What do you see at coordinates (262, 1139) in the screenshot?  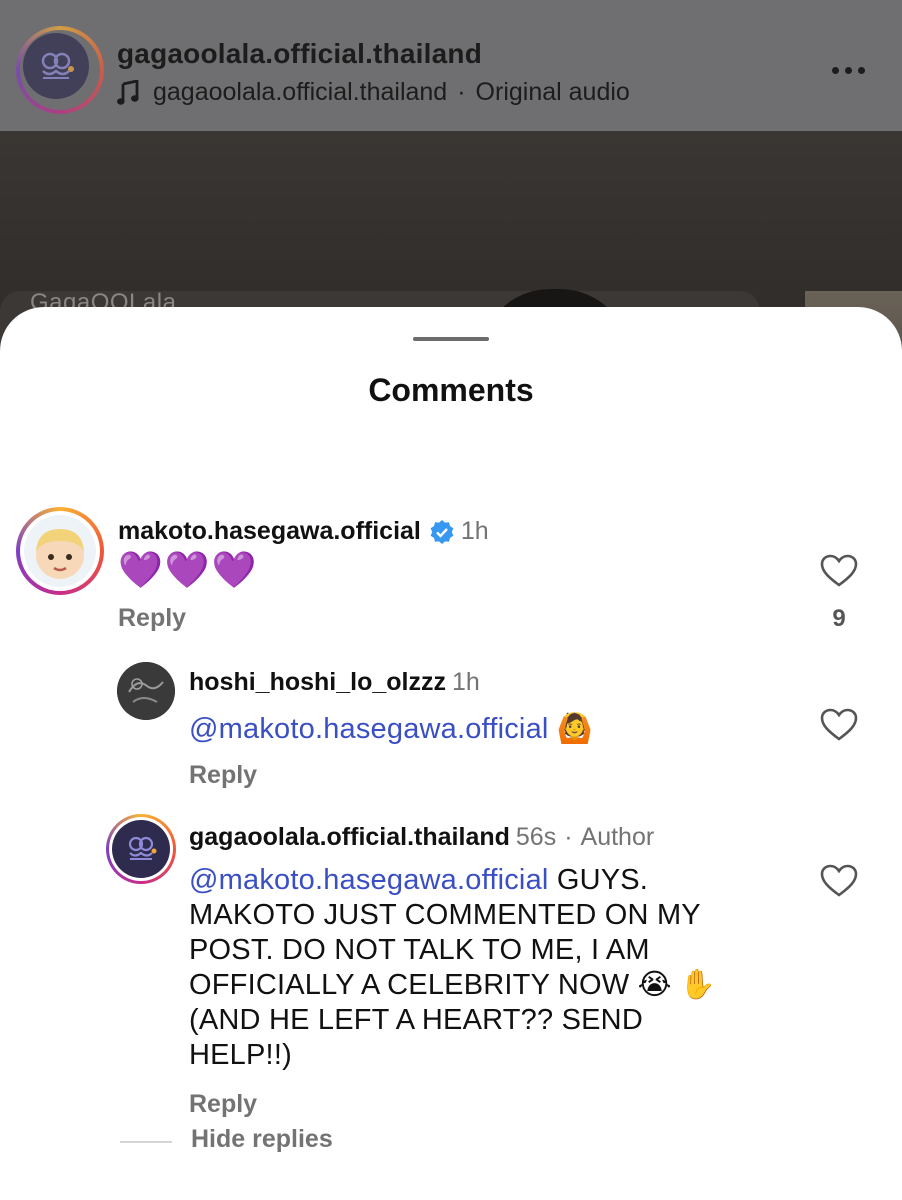 I see `hide-replies-button: Hide replies` at bounding box center [262, 1139].